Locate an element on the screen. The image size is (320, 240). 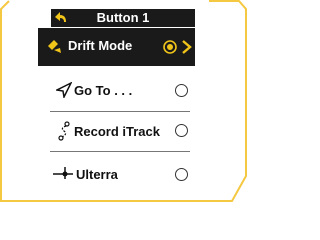
record-track-icon is located at coordinates (64, 131).